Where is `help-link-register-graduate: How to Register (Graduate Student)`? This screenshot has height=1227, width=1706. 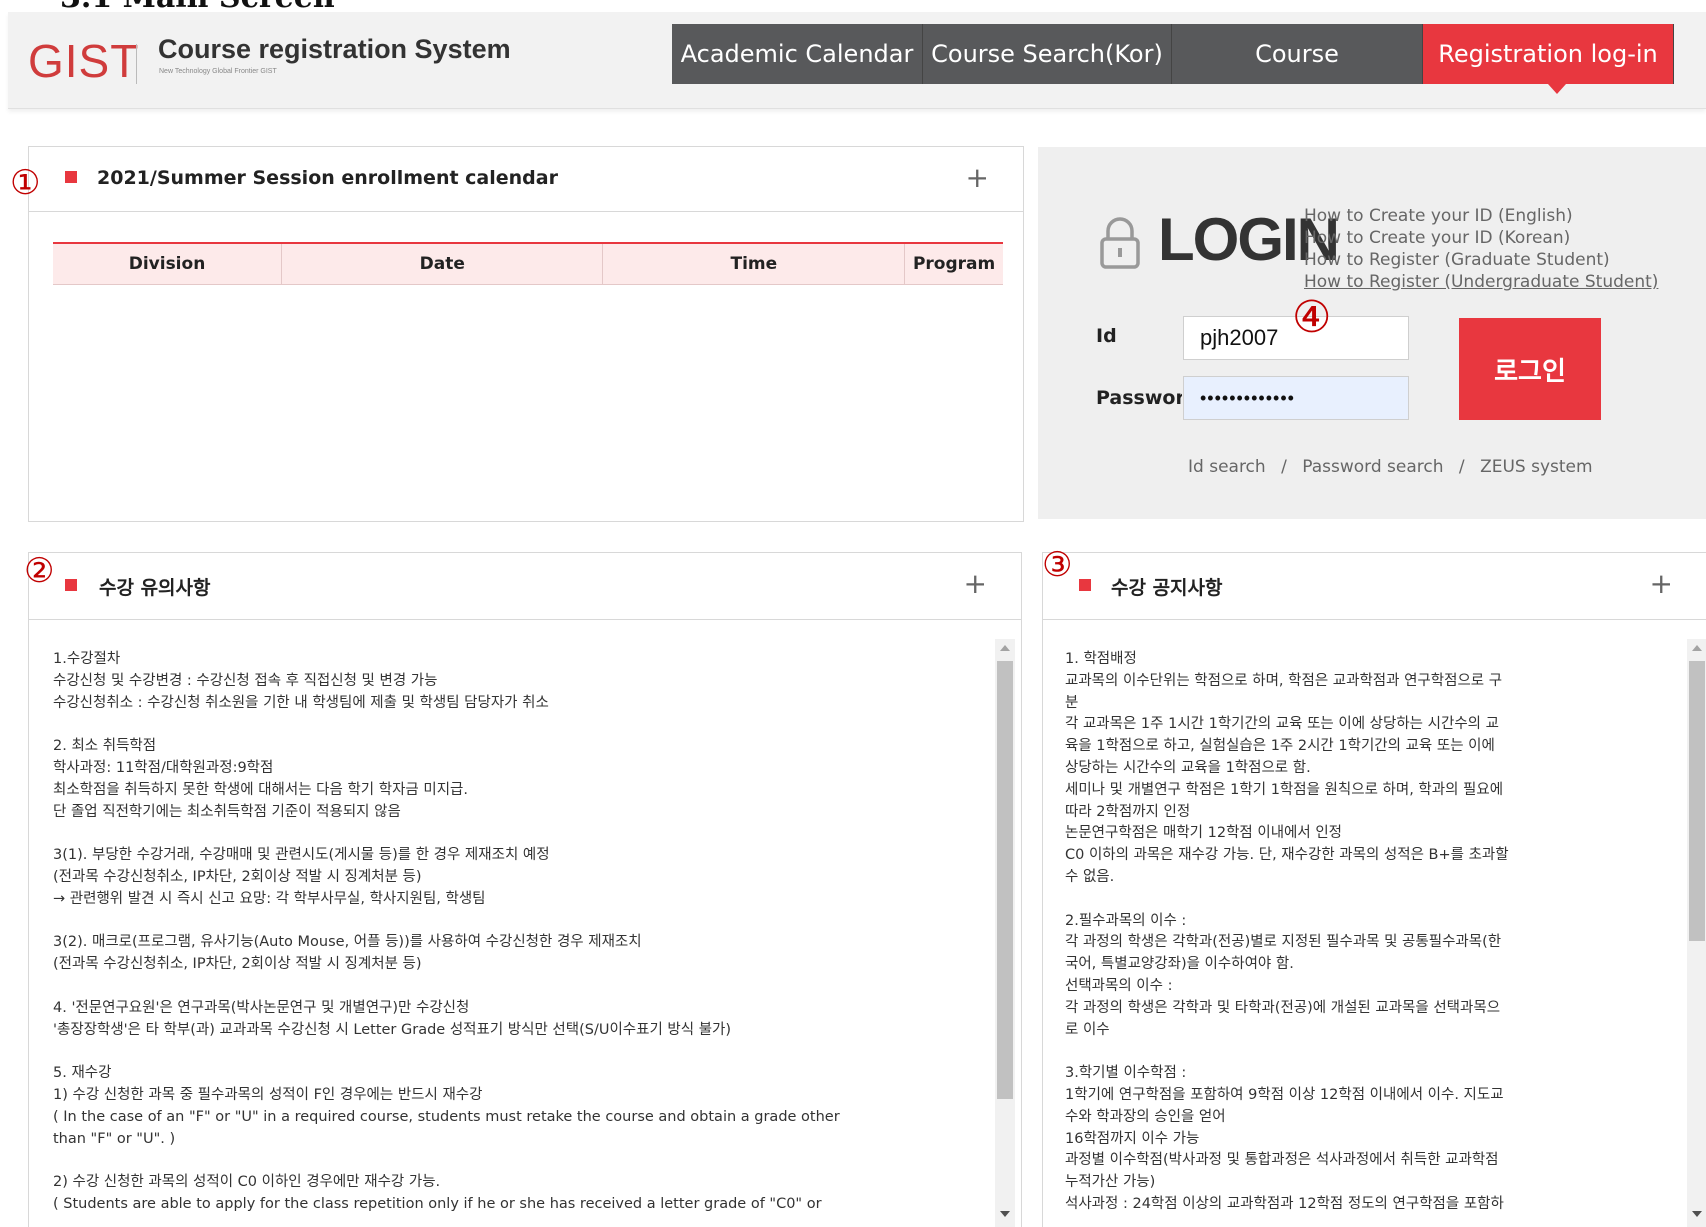
help-link-register-graduate: How to Register (Graduate Student) is located at coordinates (1481, 260).